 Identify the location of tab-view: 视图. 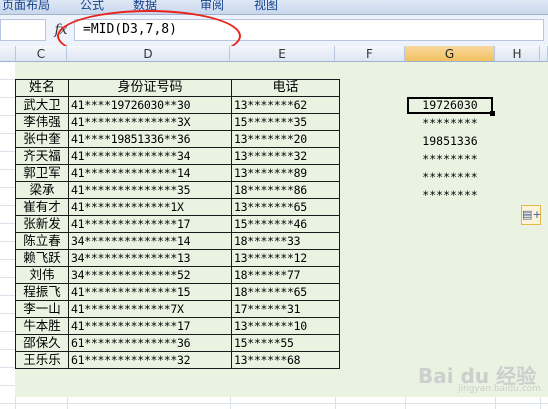
(266, 6).